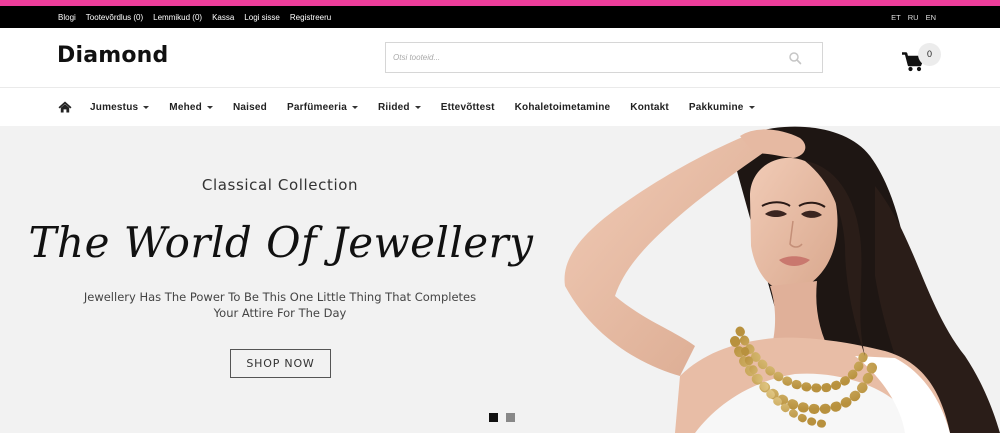 This screenshot has height=433, width=1000. Describe the element at coordinates (177, 17) in the screenshot. I see `top-link-wishlist: Lemmikud (0)` at that location.